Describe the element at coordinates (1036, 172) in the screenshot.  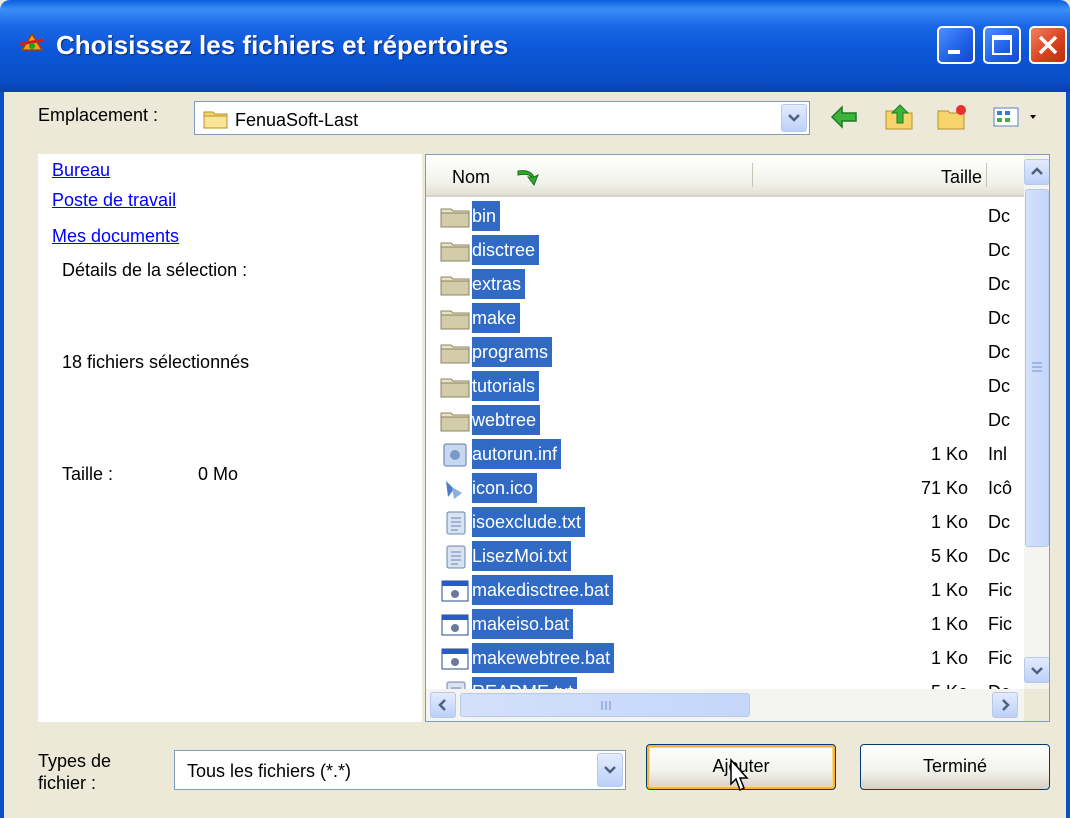
I see `scroll-up-button` at that location.